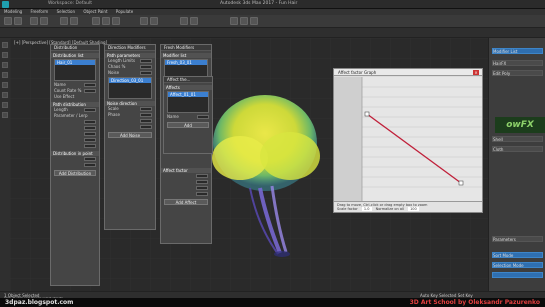  What do you see at coordinates (70, 3) in the screenshot?
I see `workspace-label: Workspace: Default` at bounding box center [70, 3].